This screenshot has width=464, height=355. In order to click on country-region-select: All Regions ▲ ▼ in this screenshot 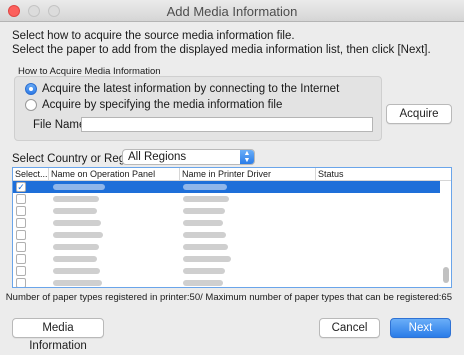, I will do `click(188, 157)`.